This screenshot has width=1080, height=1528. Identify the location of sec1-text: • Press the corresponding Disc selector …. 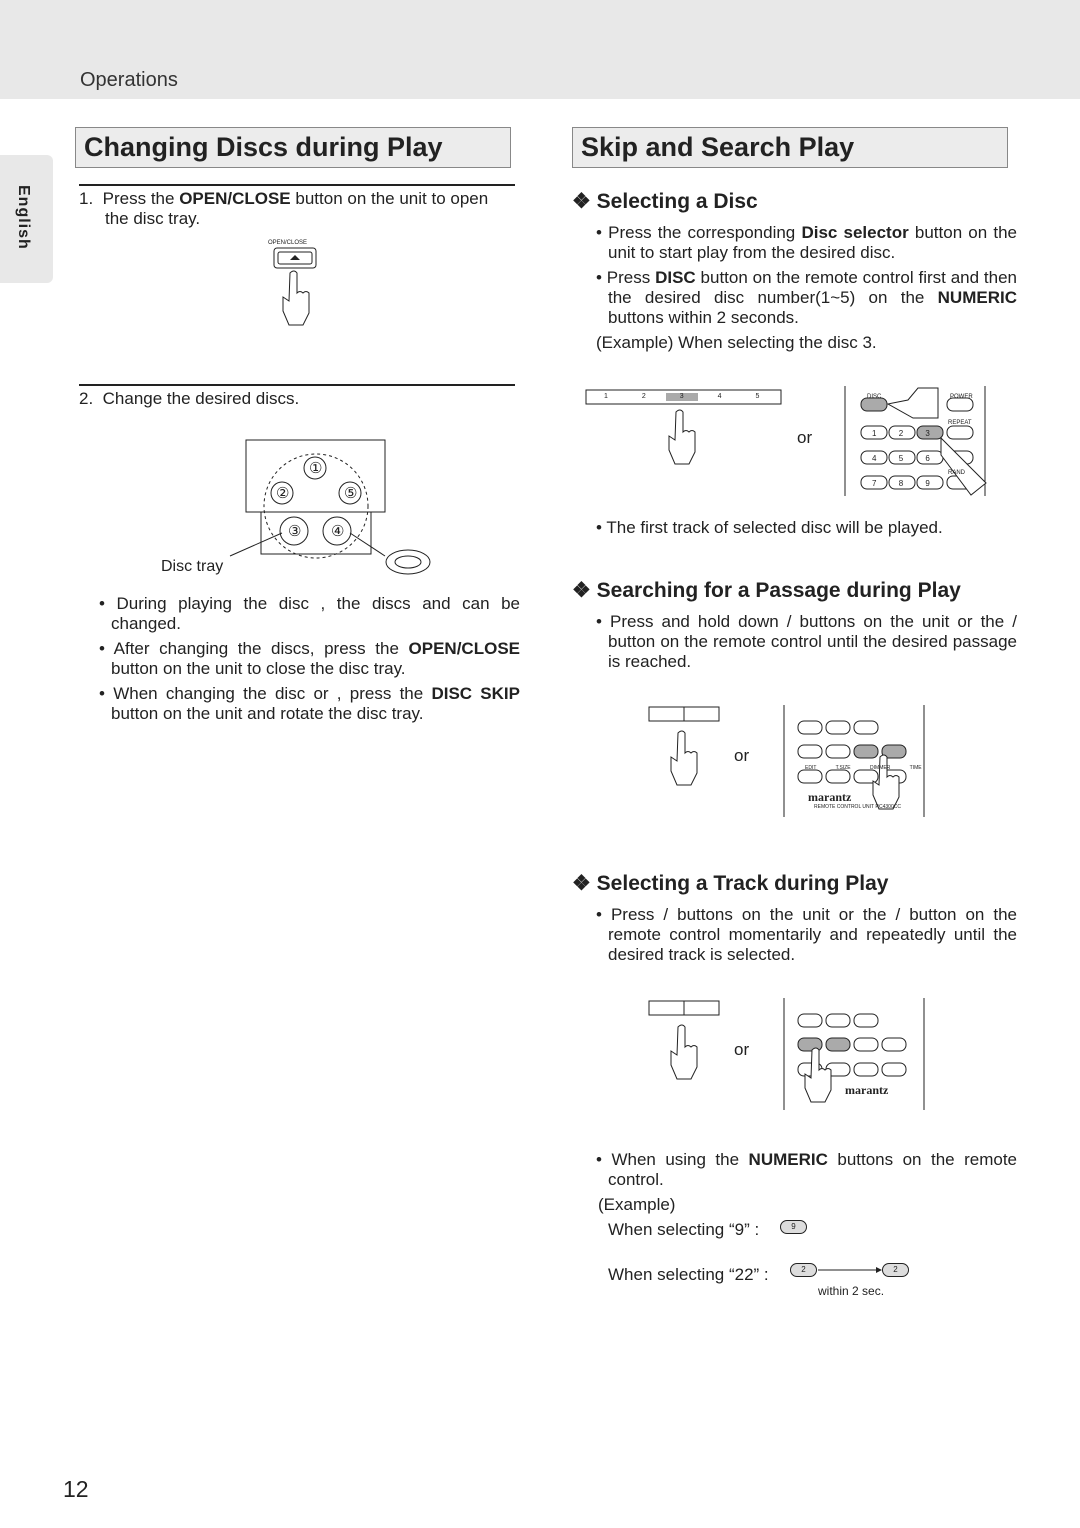
(806, 288).